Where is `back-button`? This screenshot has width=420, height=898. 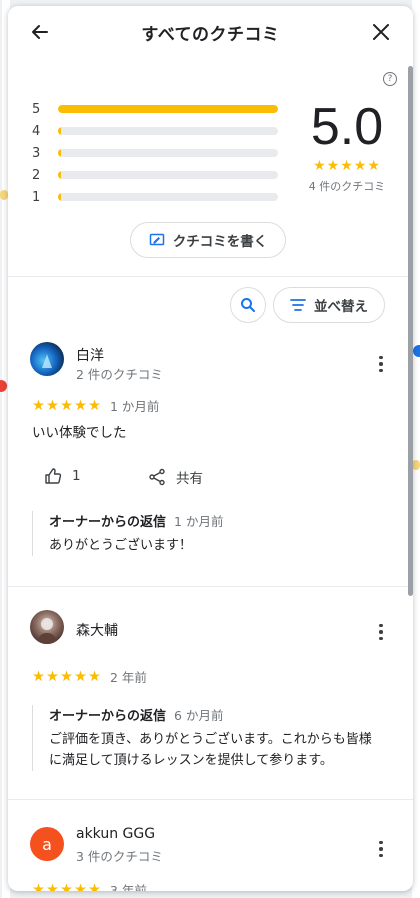
back-button is located at coordinates (40, 32).